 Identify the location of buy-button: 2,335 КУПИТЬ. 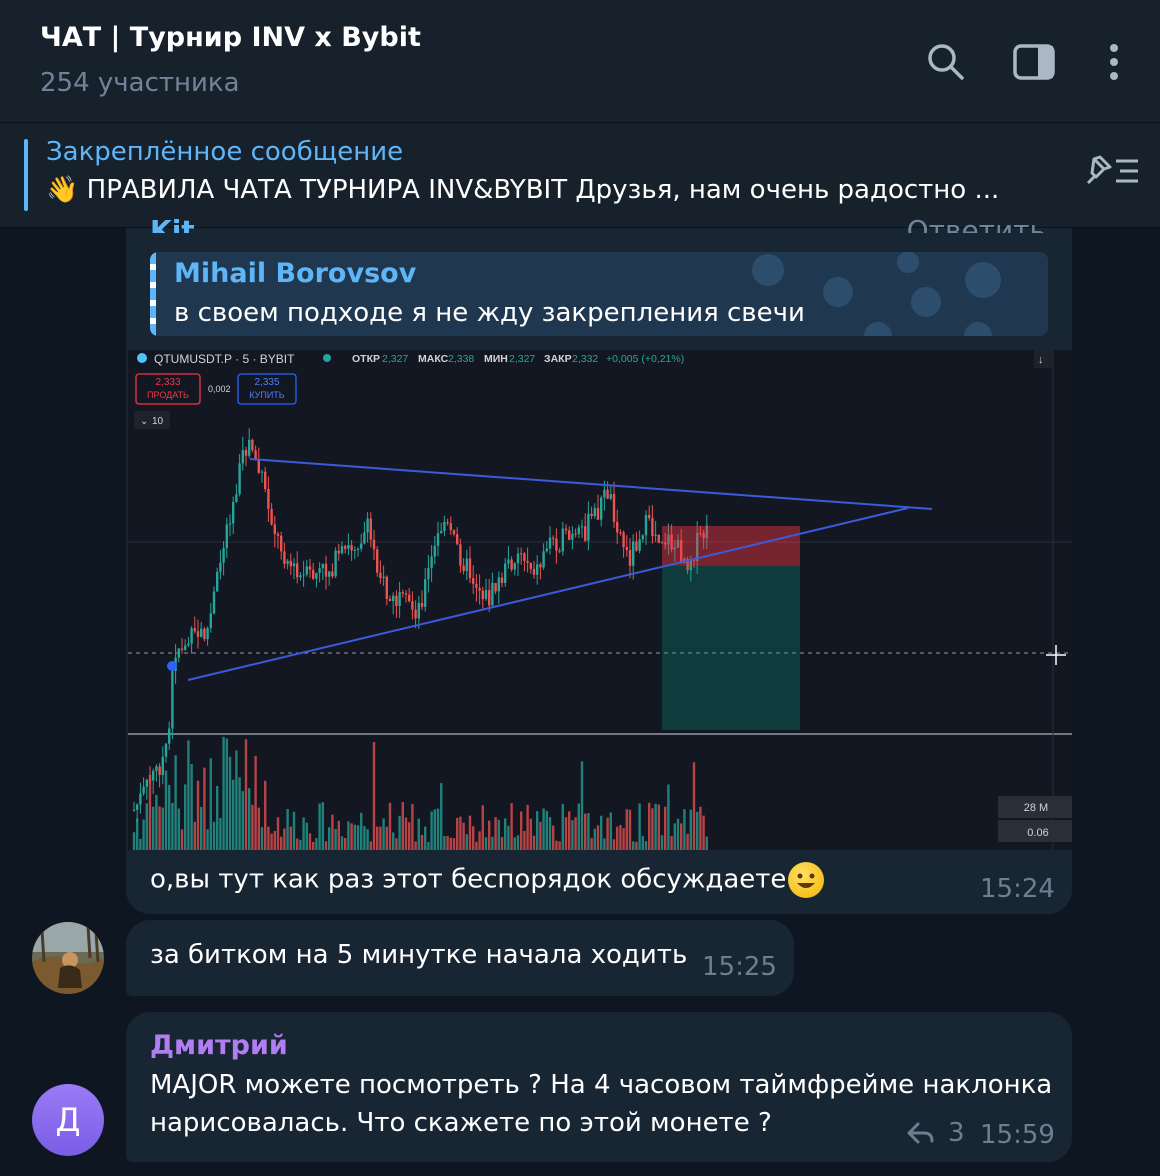
(267, 389).